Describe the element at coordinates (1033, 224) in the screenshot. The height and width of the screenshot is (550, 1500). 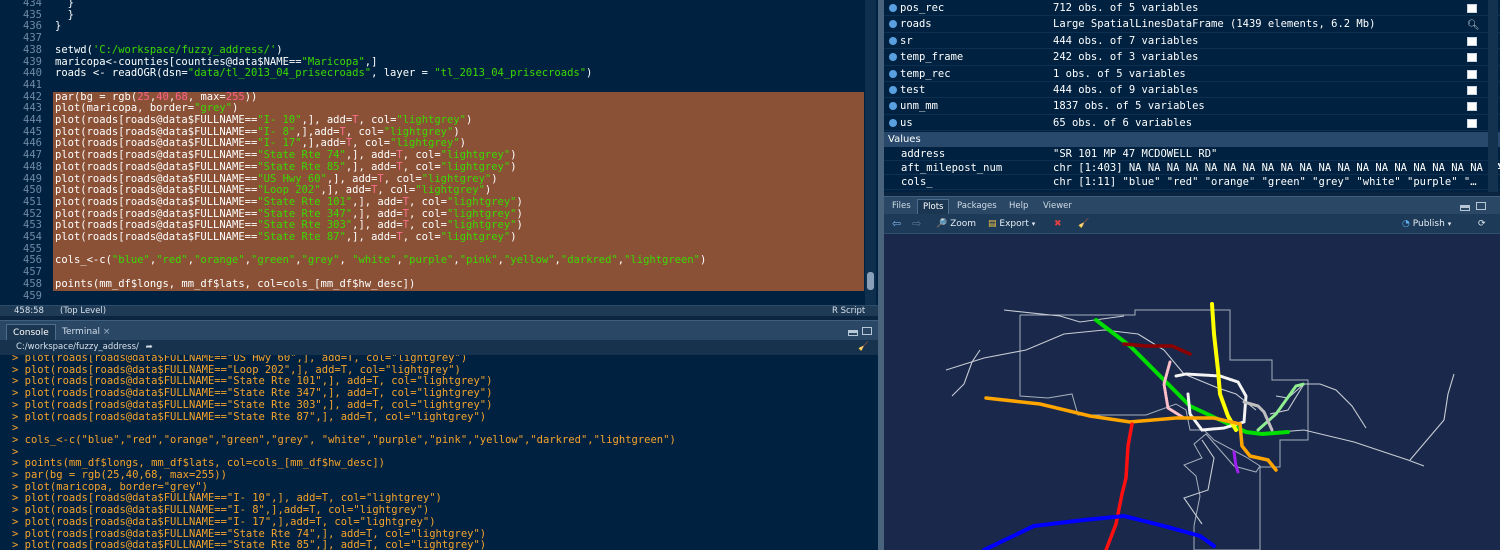
I see `chevron-down-icon: ▾` at that location.